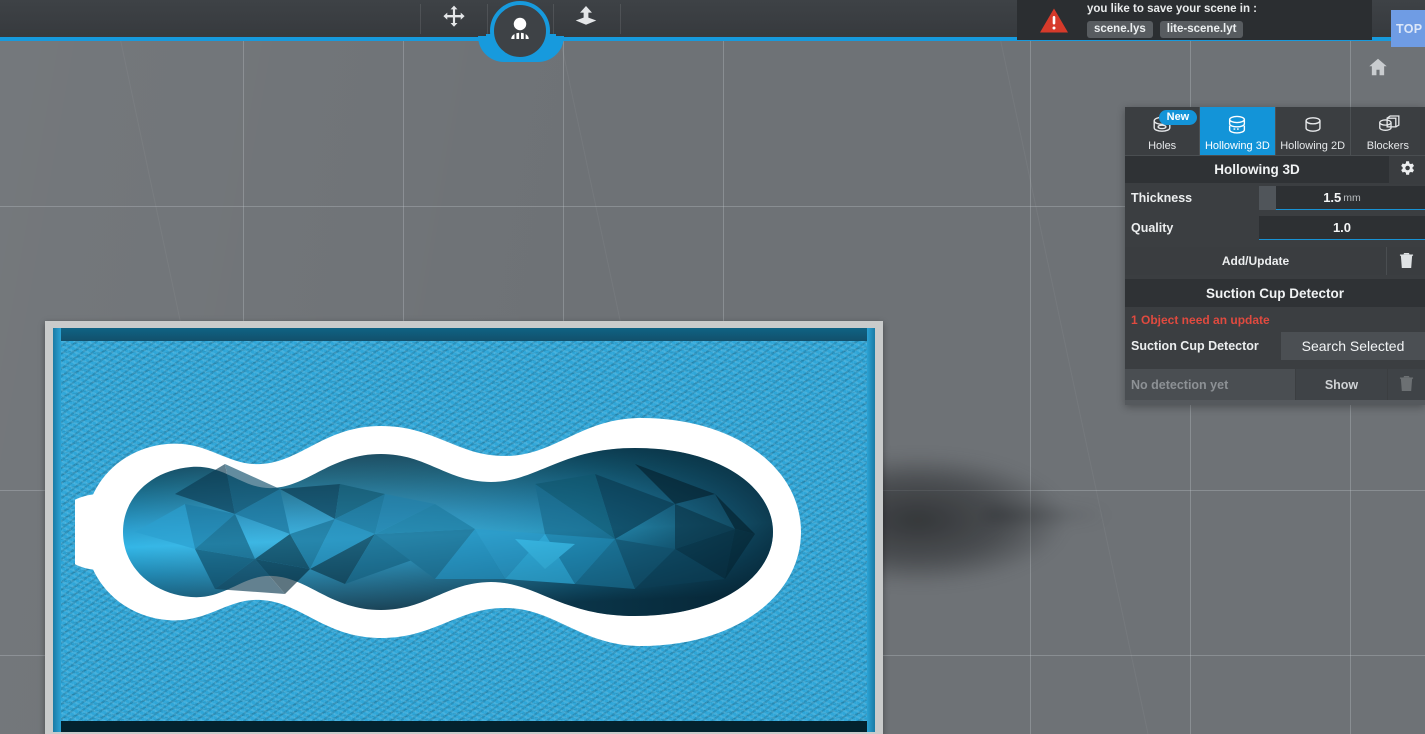 Image resolution: width=1425 pixels, height=734 pixels. What do you see at coordinates (1054, 20) in the screenshot?
I see `warning-triangle-icon` at bounding box center [1054, 20].